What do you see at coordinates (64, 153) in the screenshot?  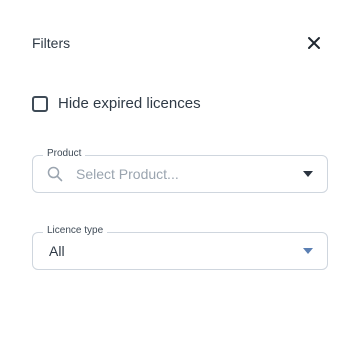 I see `product-label: Product` at bounding box center [64, 153].